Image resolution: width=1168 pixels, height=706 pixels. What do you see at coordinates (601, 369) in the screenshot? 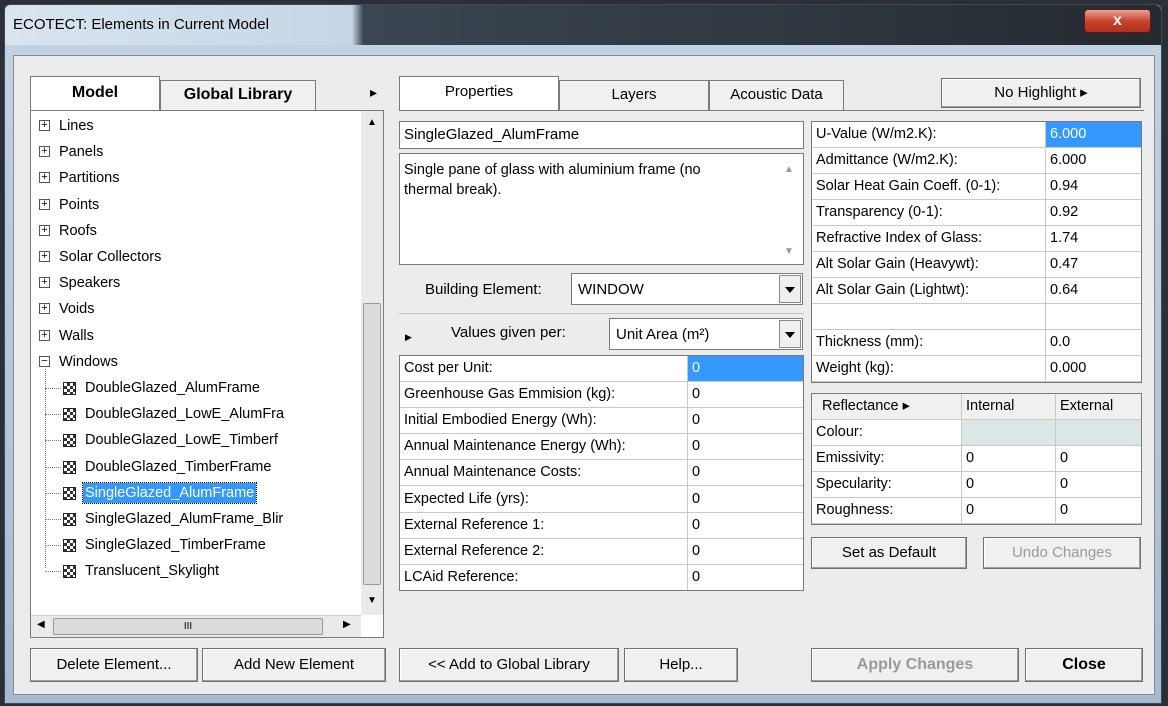
I see `cost-row: Cost per Unit: 0` at bounding box center [601, 369].